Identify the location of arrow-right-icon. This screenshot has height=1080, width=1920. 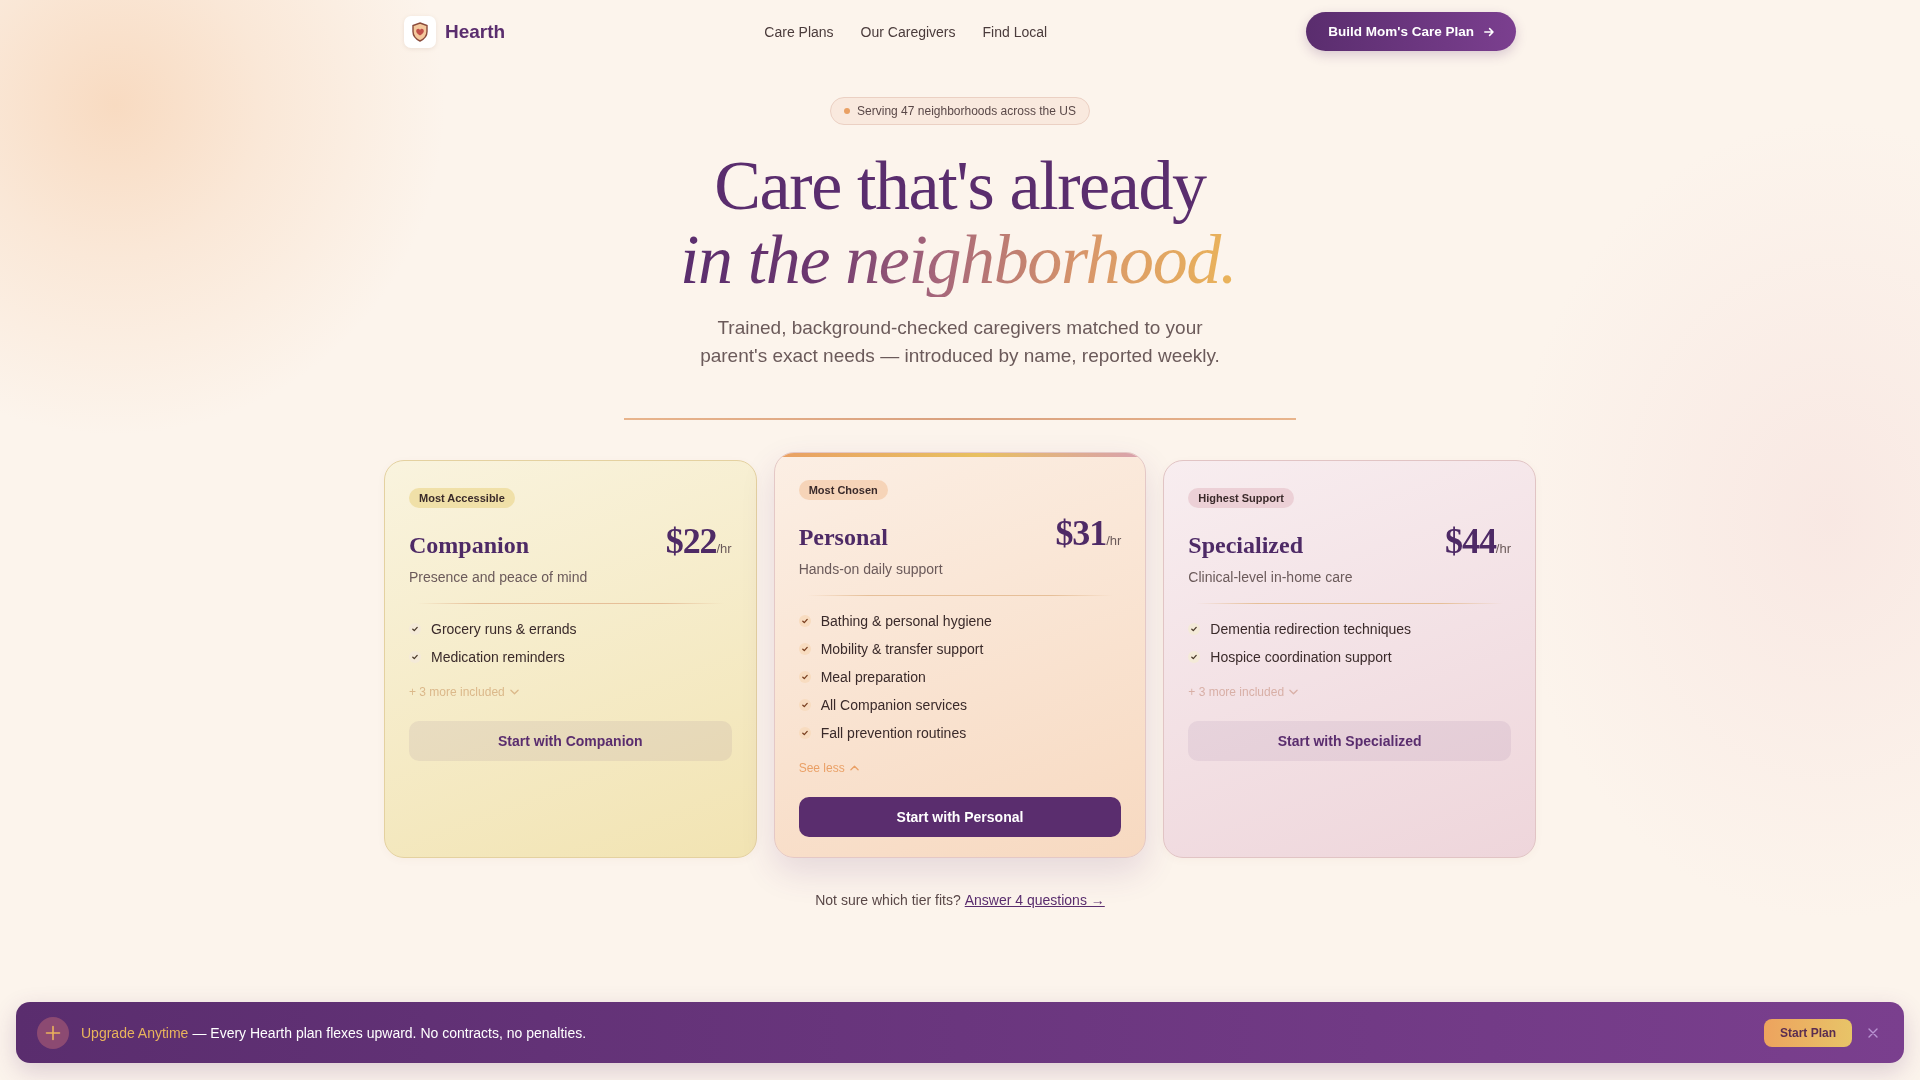
(1489, 31).